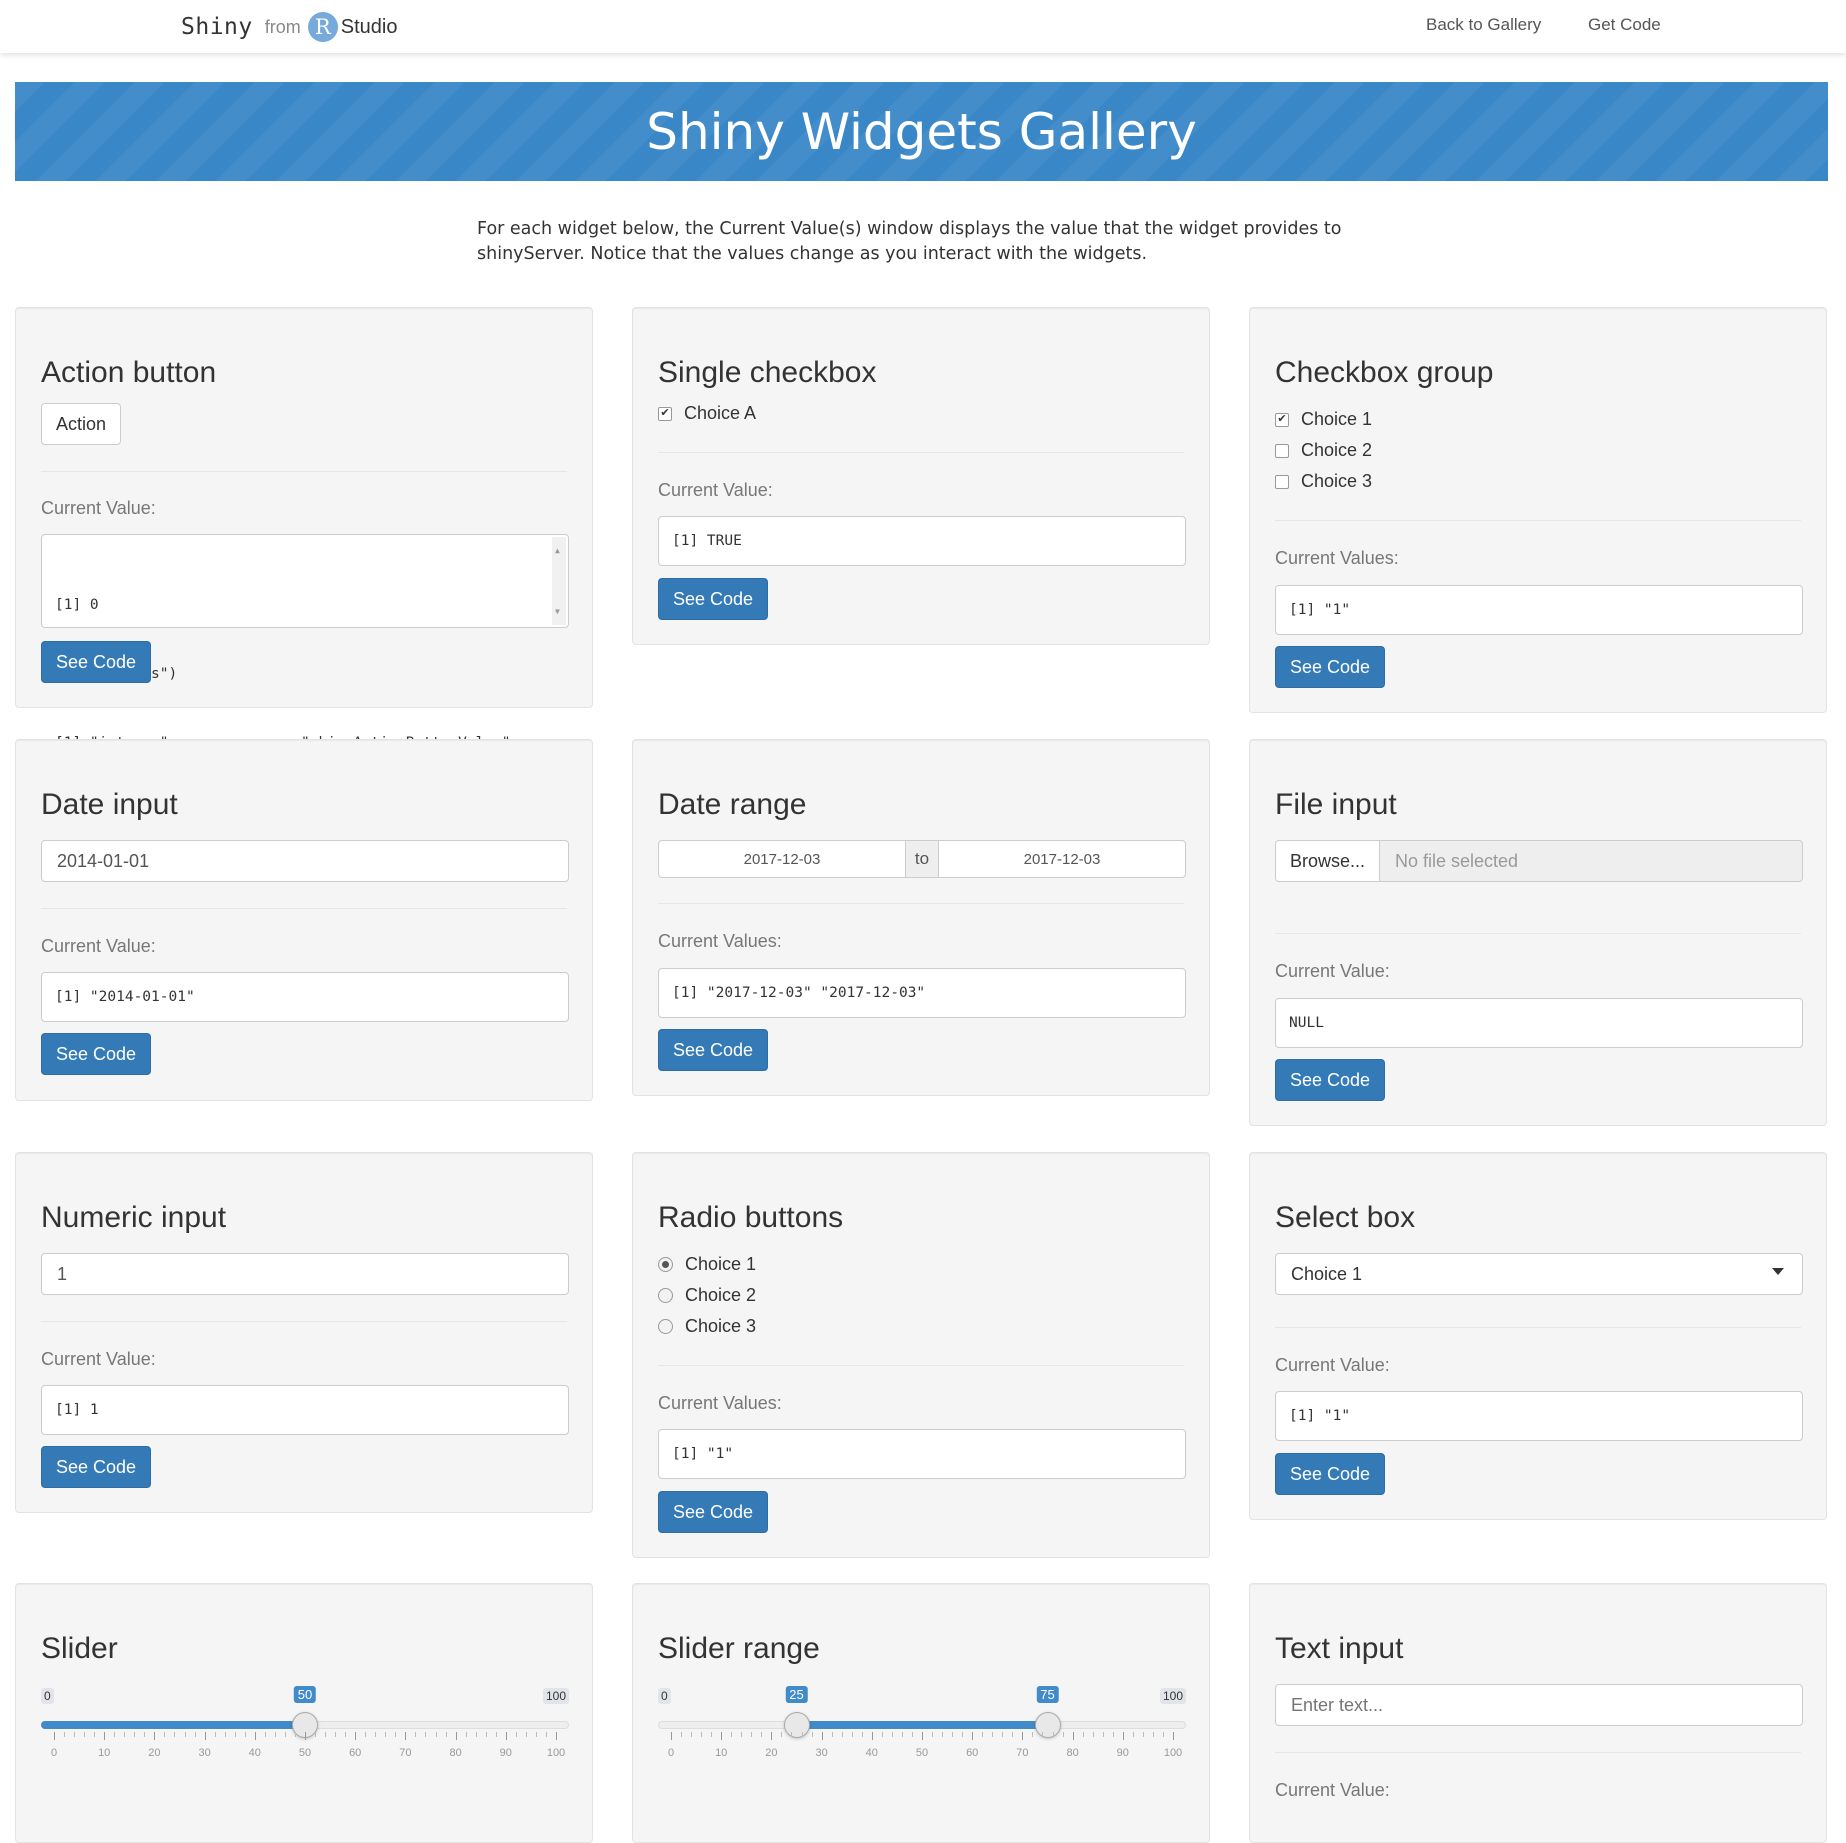 This screenshot has width=1846, height=1843. I want to click on select-box-dropdown: Choice 1, so click(1539, 1274).